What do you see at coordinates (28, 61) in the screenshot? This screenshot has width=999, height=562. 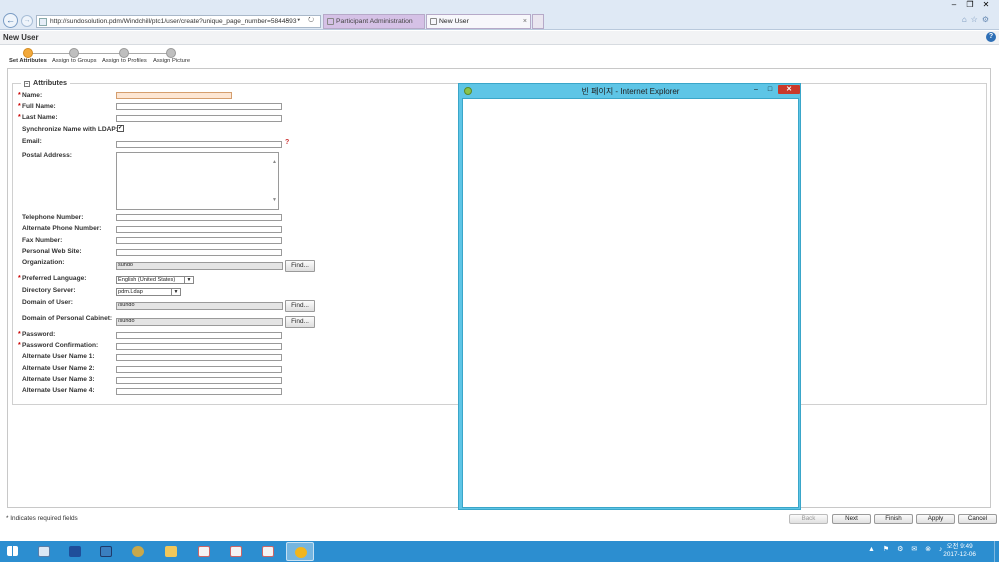 I see `step-label: Set Attributes` at bounding box center [28, 61].